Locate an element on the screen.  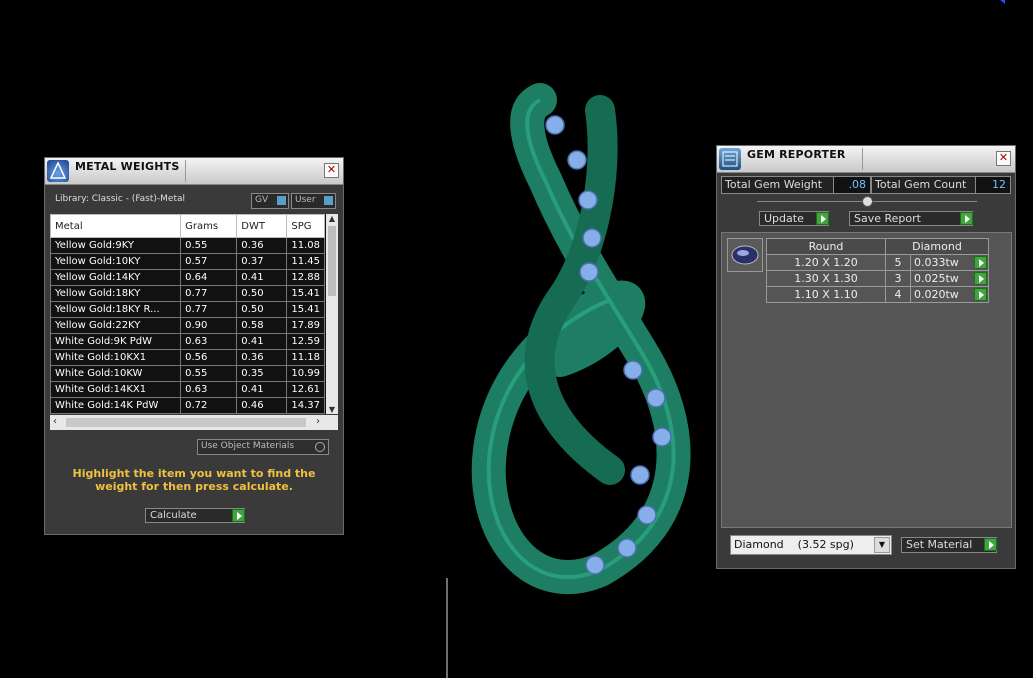
spg-cell: 10.99 is located at coordinates (305, 373).